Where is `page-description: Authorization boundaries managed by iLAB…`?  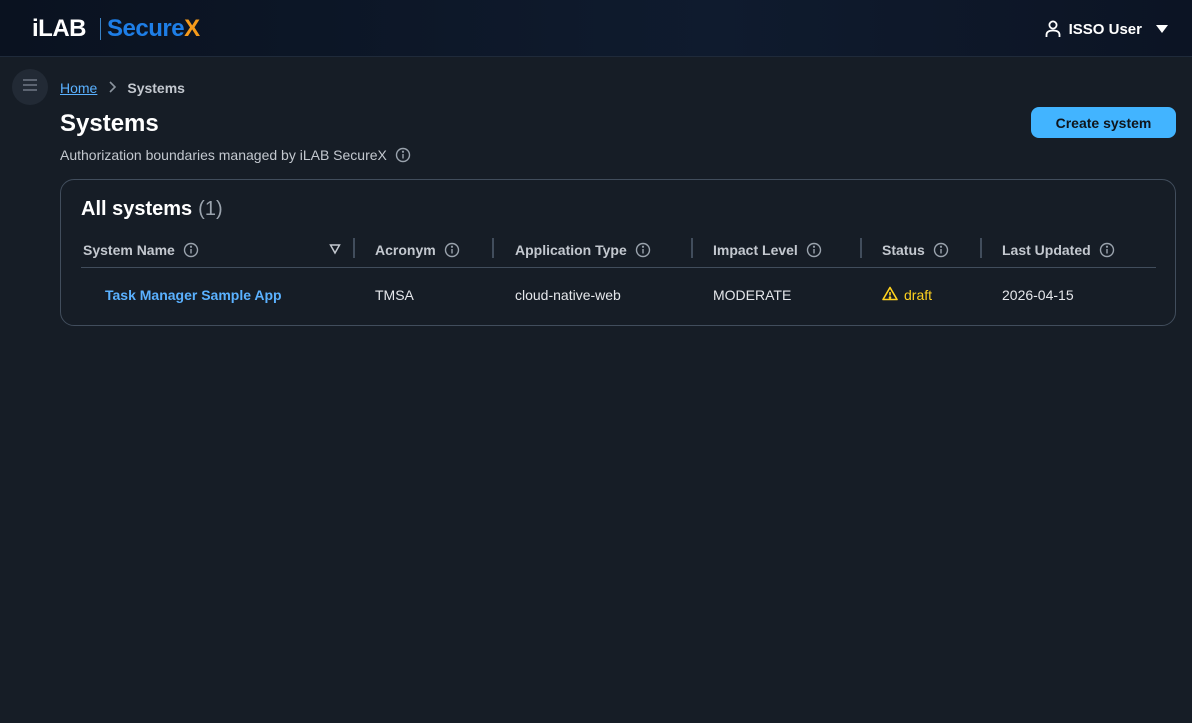 page-description: Authorization boundaries managed by iLAB… is located at coordinates (235, 155).